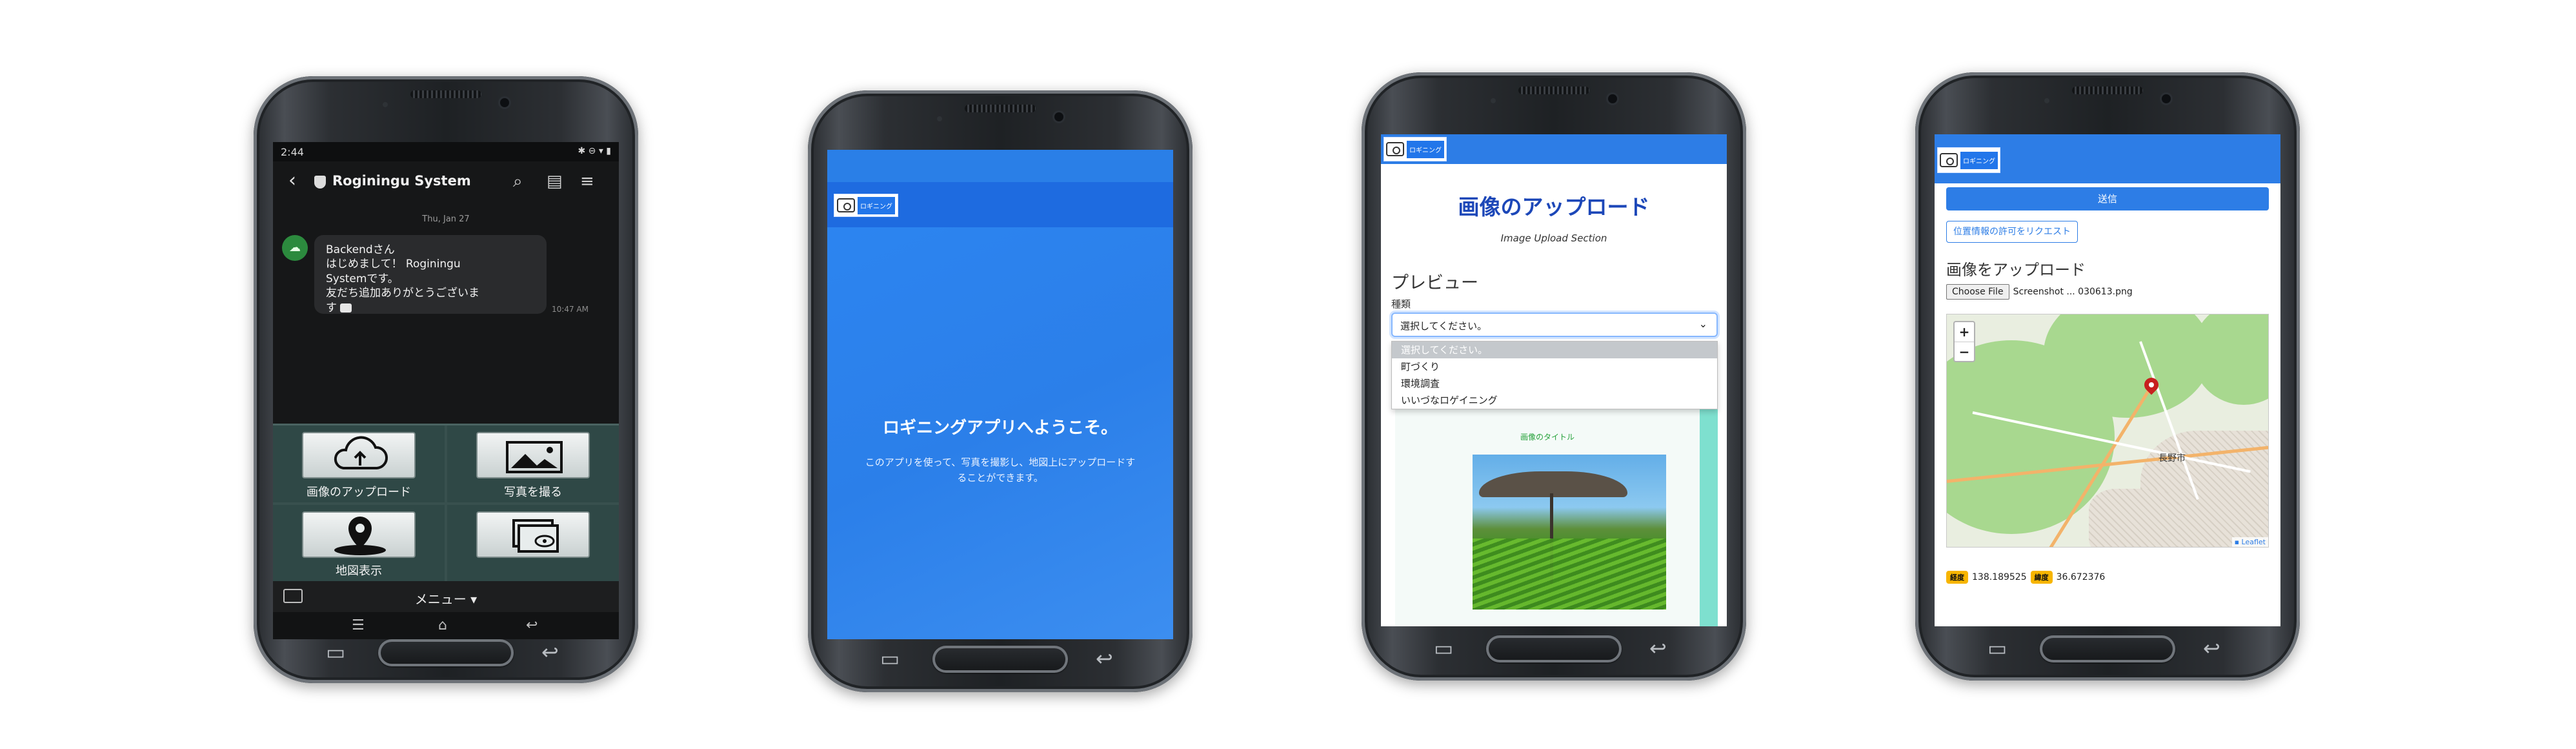  Describe the element at coordinates (1443, 326) in the screenshot. I see `select-value: 選択してください。` at that location.